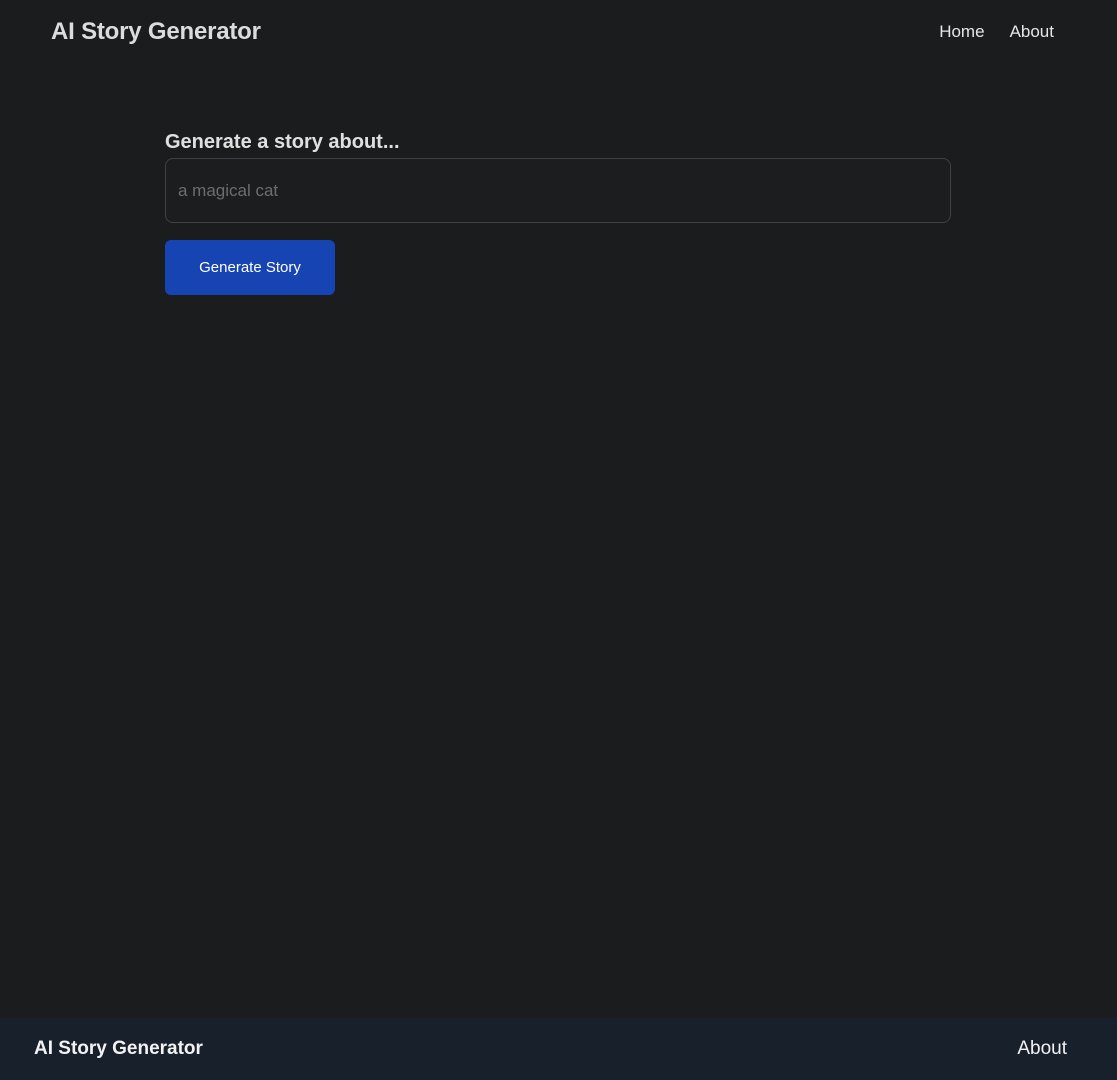  What do you see at coordinates (250, 267) in the screenshot?
I see `generate-story-button: Generate Story` at bounding box center [250, 267].